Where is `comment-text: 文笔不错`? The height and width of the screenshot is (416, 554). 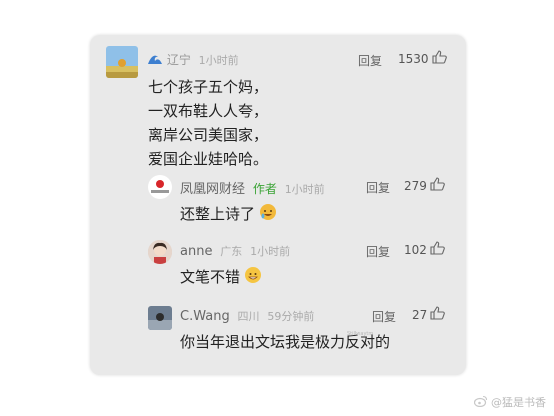
comment-text: 文笔不错 is located at coordinates (220, 277).